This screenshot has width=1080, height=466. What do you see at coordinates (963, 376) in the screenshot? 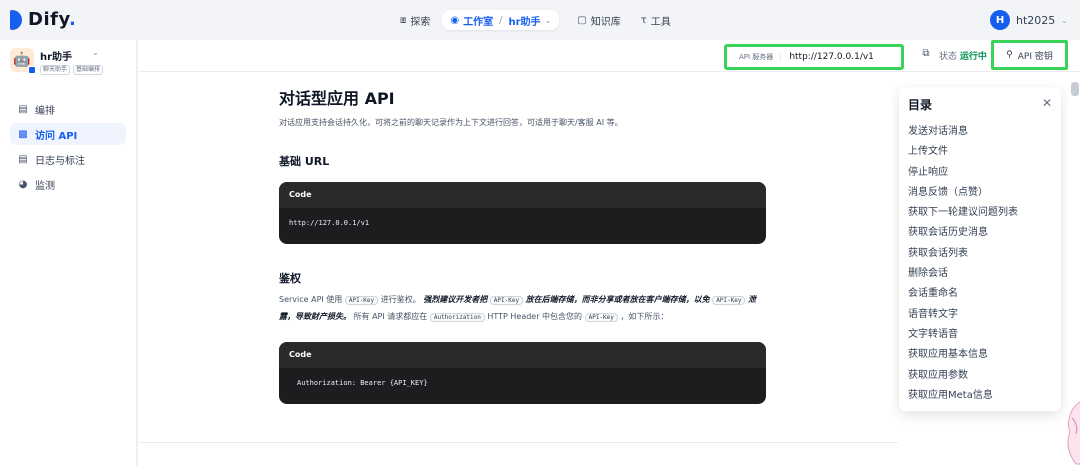
I see `toc-item: 获取应用参数` at bounding box center [963, 376].